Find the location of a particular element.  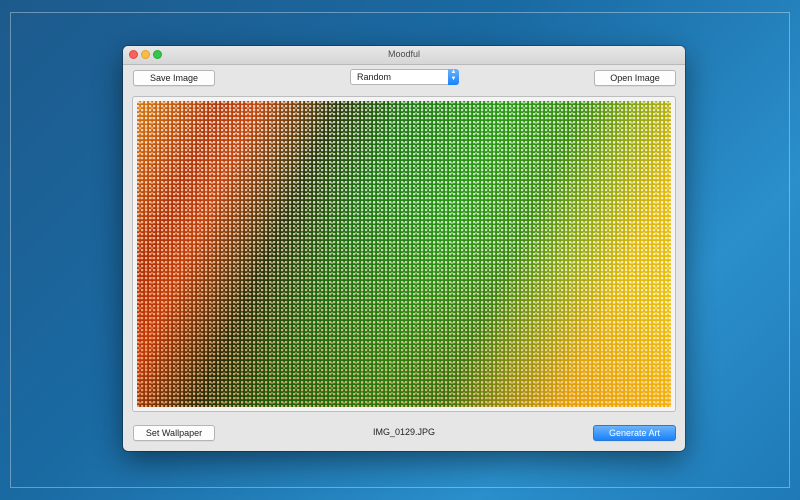

title-bar: Moodful is located at coordinates (404, 55).